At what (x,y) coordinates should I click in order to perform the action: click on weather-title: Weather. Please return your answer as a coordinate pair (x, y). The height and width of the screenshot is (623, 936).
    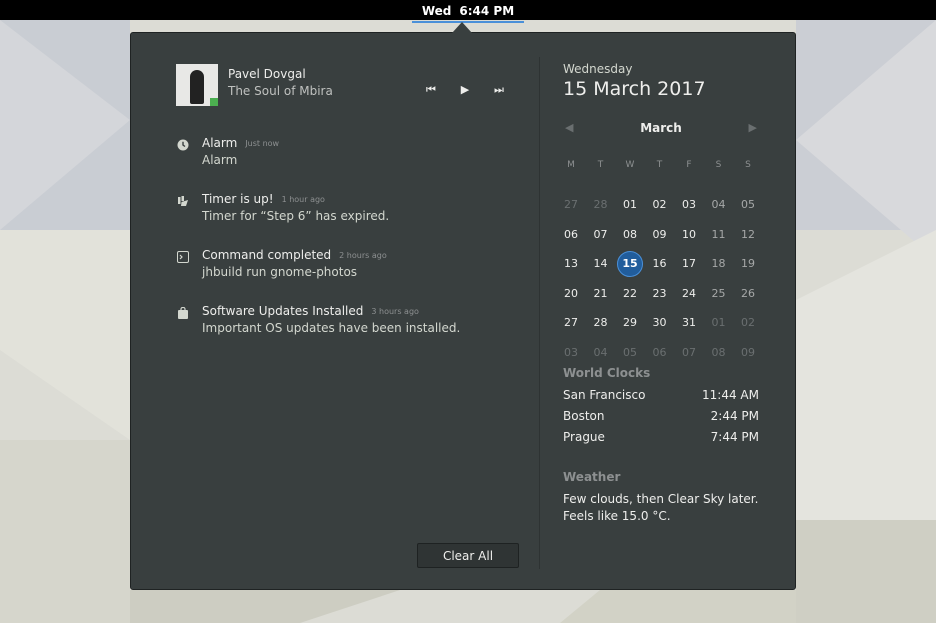
    Looking at the image, I should click on (591, 477).